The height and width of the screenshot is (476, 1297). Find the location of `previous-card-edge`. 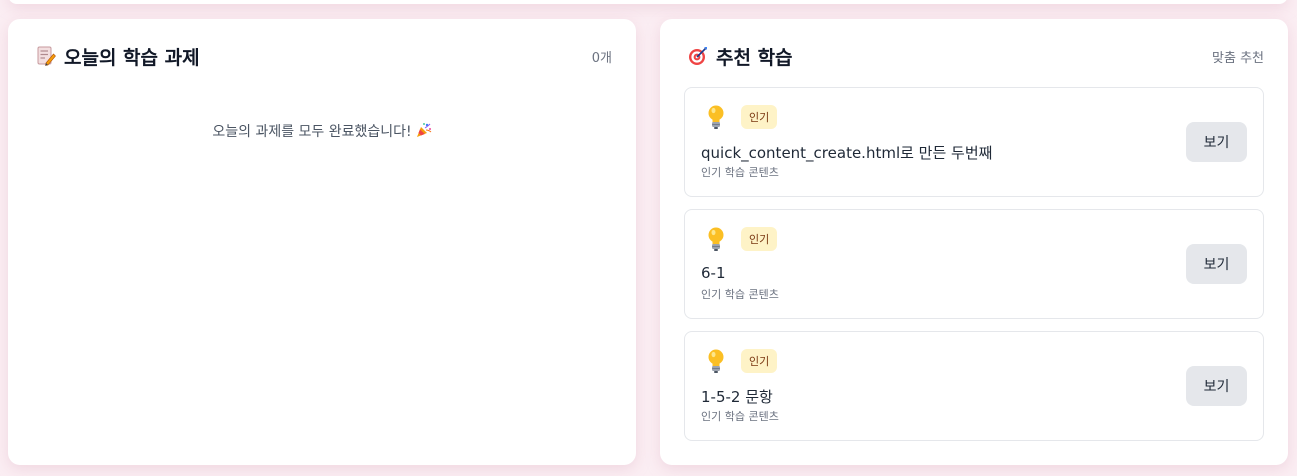

previous-card-edge is located at coordinates (648, 2).